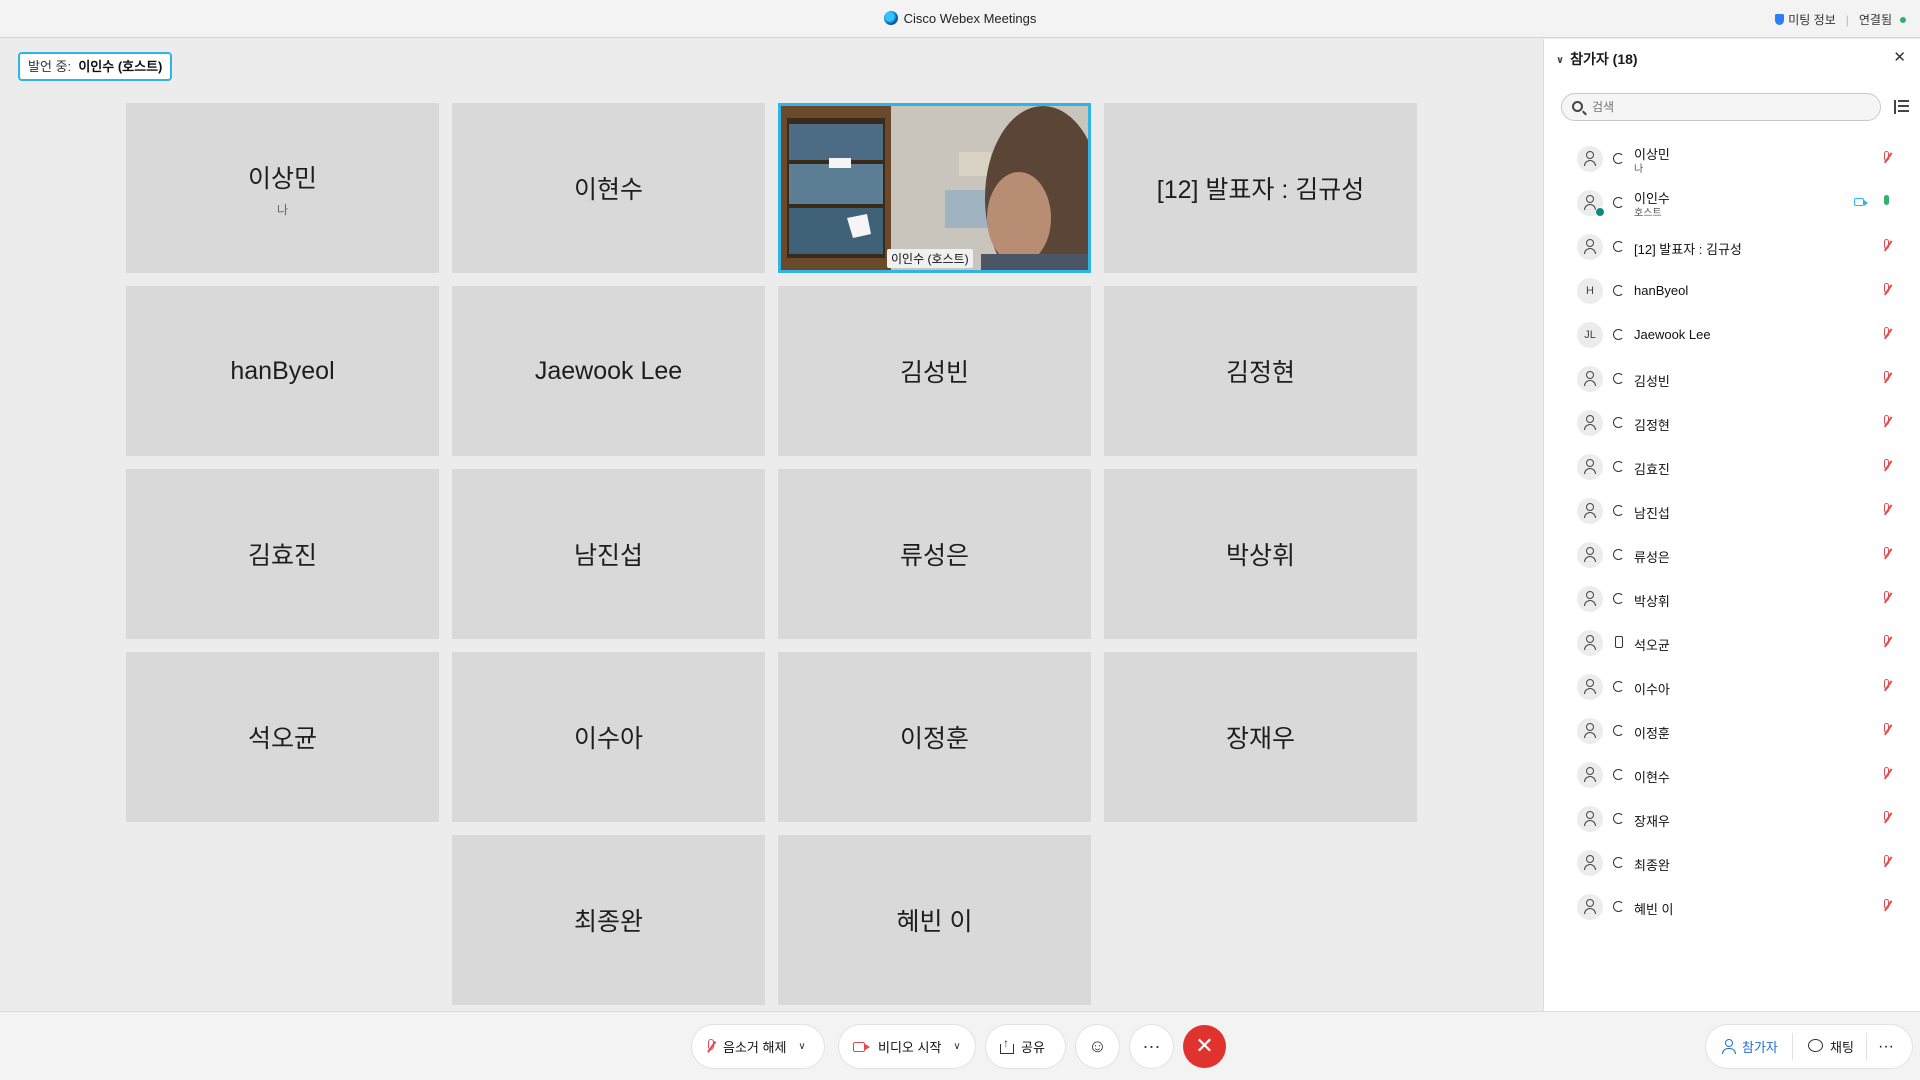  Describe the element at coordinates (1600, 212) in the screenshot. I see `host-badge-icon` at that location.